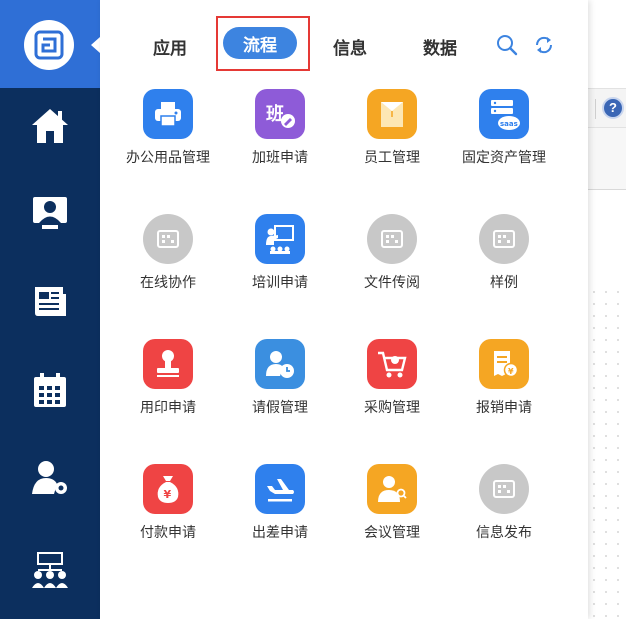 The image size is (626, 619). Describe the element at coordinates (504, 408) in the screenshot. I see `app-label: 报销申请` at that location.